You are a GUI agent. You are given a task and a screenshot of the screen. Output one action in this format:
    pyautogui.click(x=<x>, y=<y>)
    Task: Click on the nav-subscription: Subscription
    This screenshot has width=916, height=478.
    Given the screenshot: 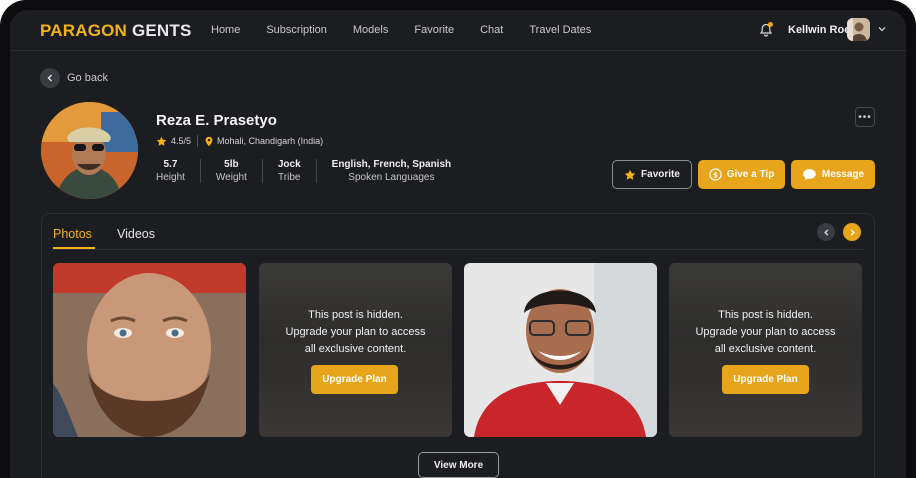 What is the action you would take?
    pyautogui.click(x=296, y=30)
    